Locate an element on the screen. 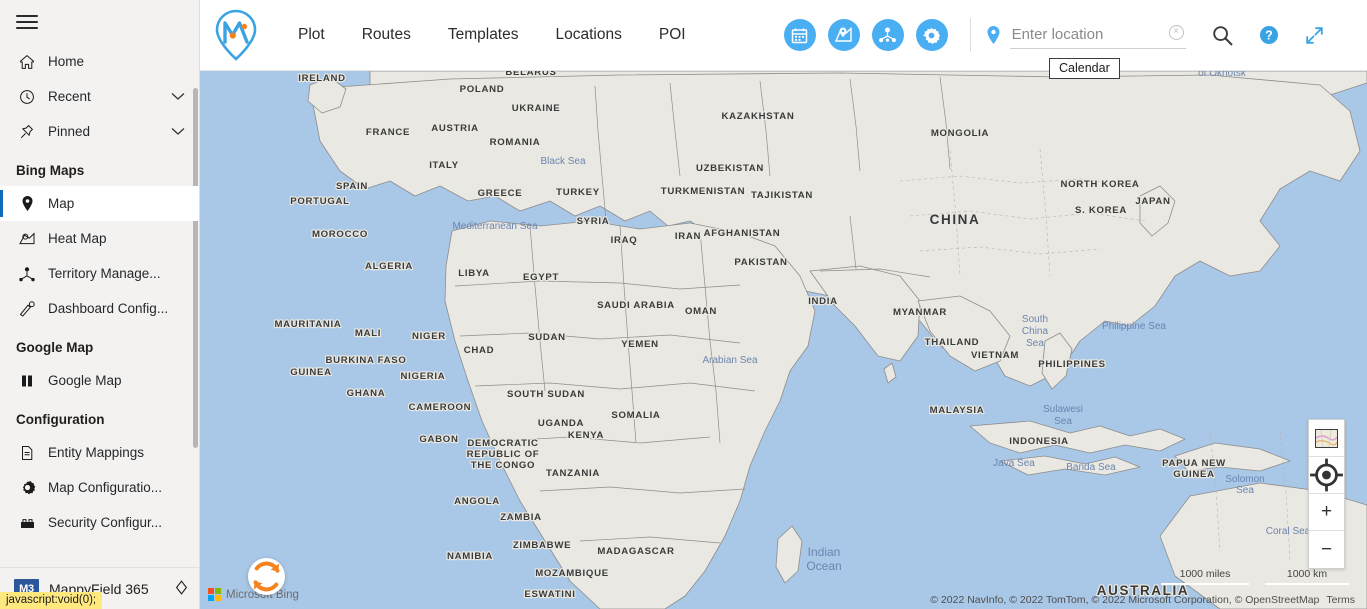 The image size is (1367, 609). sidebar-item-home: Home is located at coordinates (99, 61).